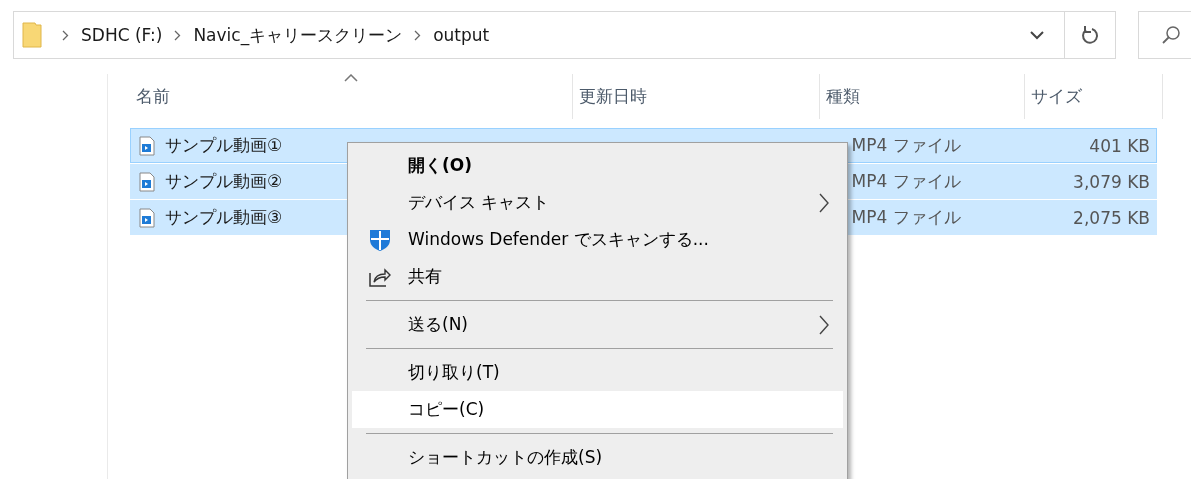 The image size is (1191, 479). Describe the element at coordinates (1111, 217) in the screenshot. I see `file-size: 2,075 KB` at that location.